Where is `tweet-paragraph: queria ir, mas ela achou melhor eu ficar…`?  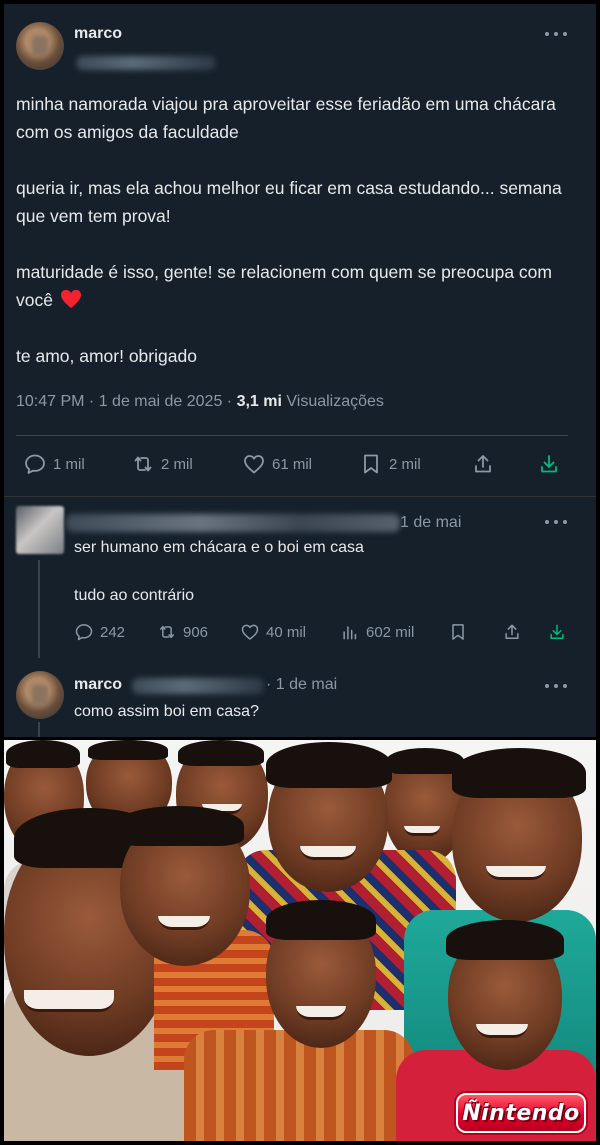
tweet-paragraph: queria ir, mas ela achou melhor eu ficar… is located at coordinates (289, 202).